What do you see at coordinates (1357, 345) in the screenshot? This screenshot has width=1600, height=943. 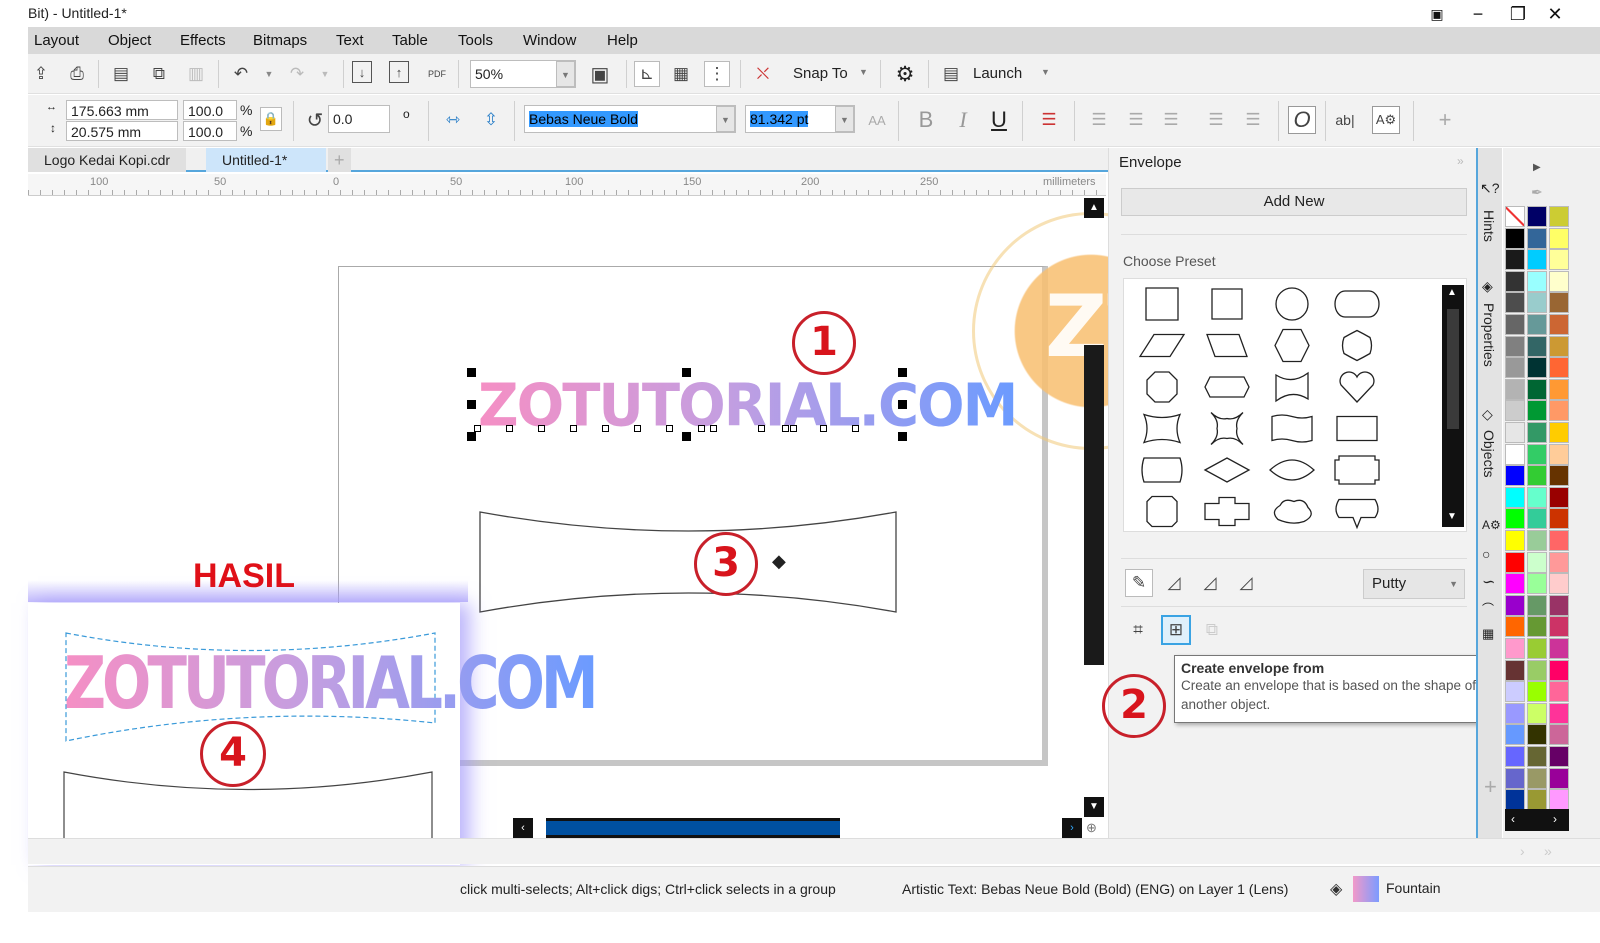 I see `preset-octagon-curve` at bounding box center [1357, 345].